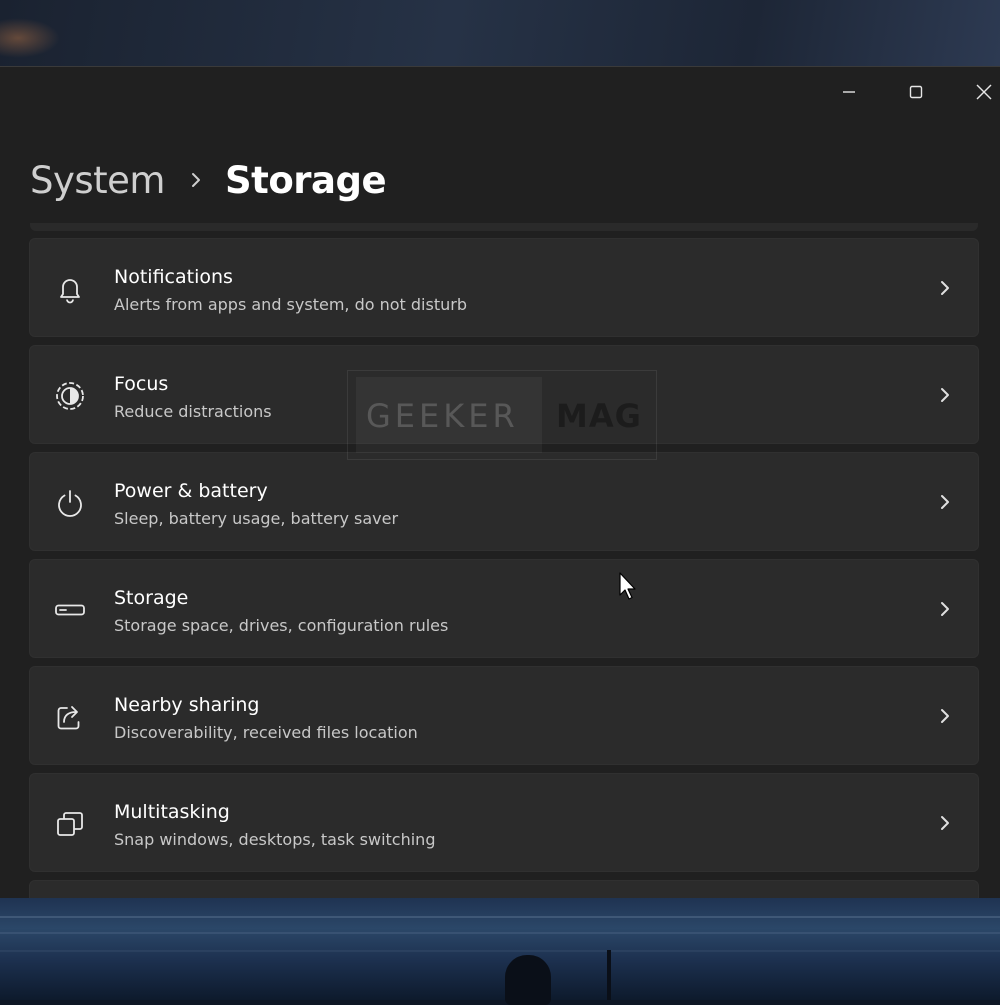 This screenshot has height=1005, width=1000. Describe the element at coordinates (208, 180) in the screenshot. I see `breadcrumb: System Storage` at that location.